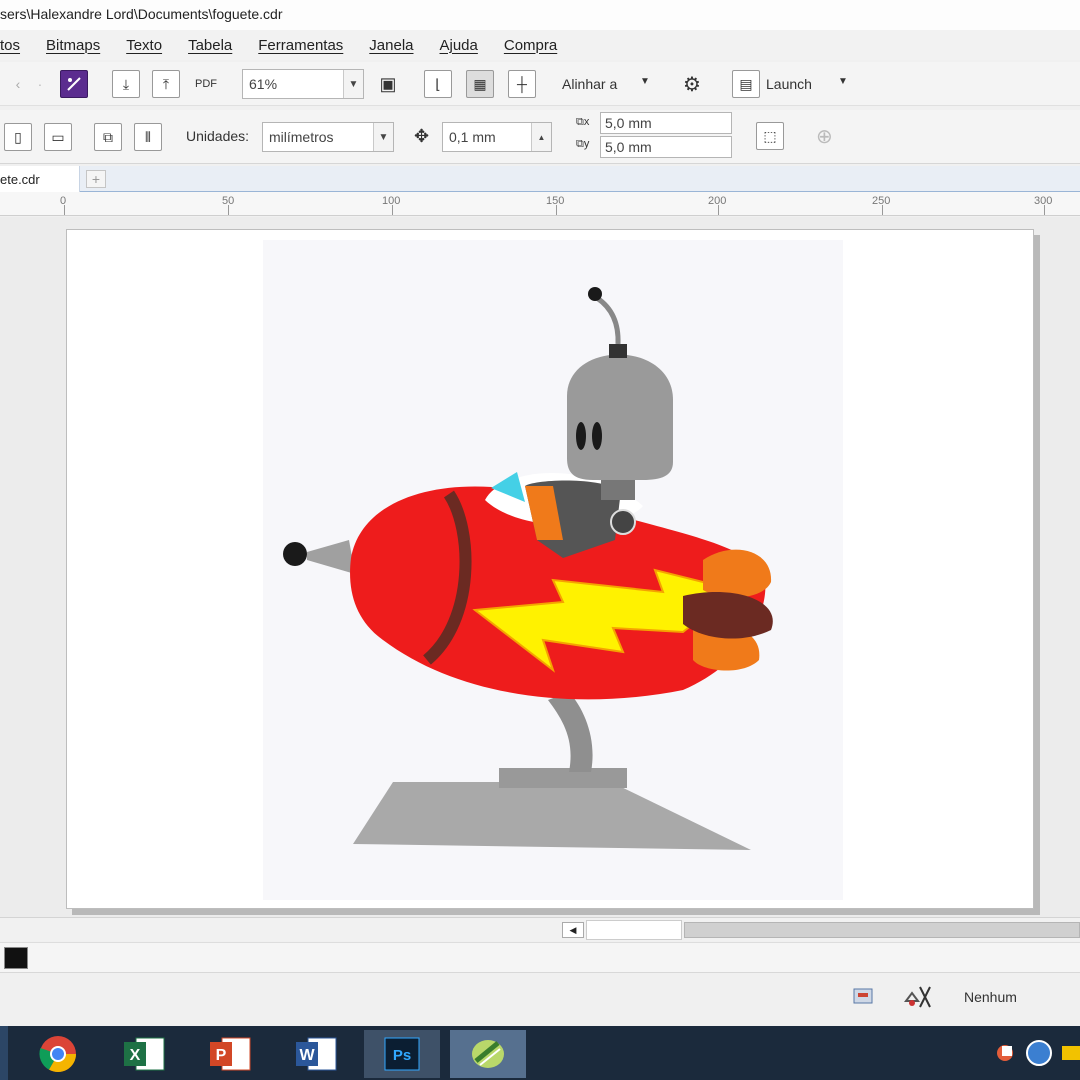  I want to click on antenna-tip, so click(595, 294).